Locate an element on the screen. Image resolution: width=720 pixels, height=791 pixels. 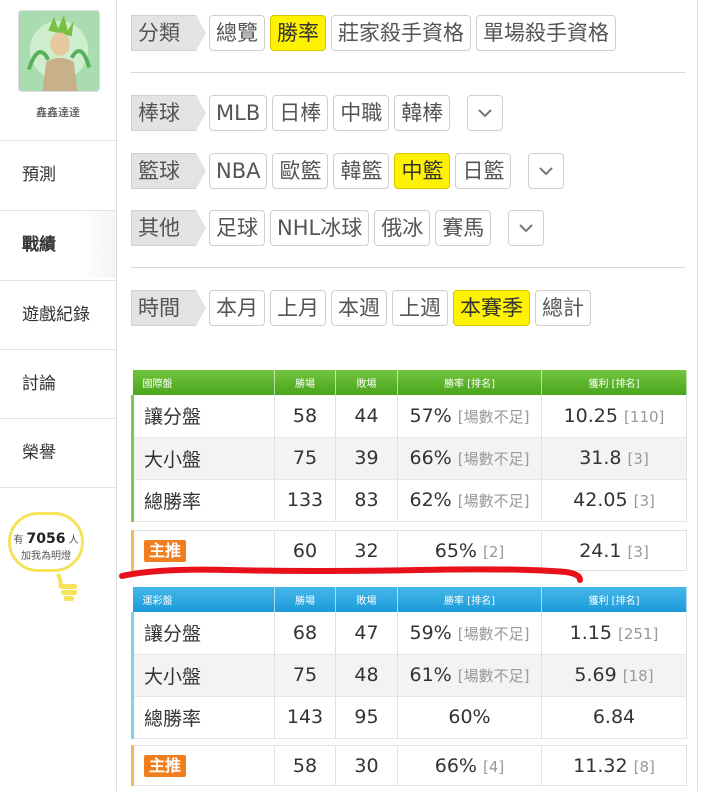
chip-kbo: 韓棒 is located at coordinates (422, 113).